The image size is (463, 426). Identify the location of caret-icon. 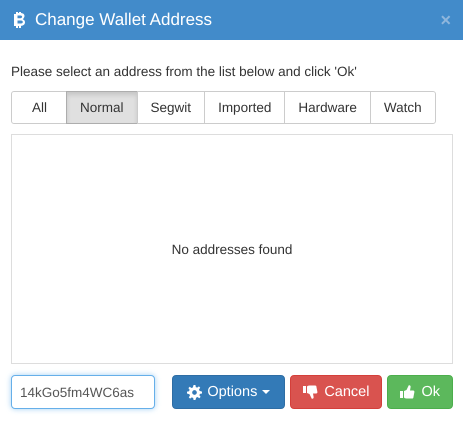
(266, 392).